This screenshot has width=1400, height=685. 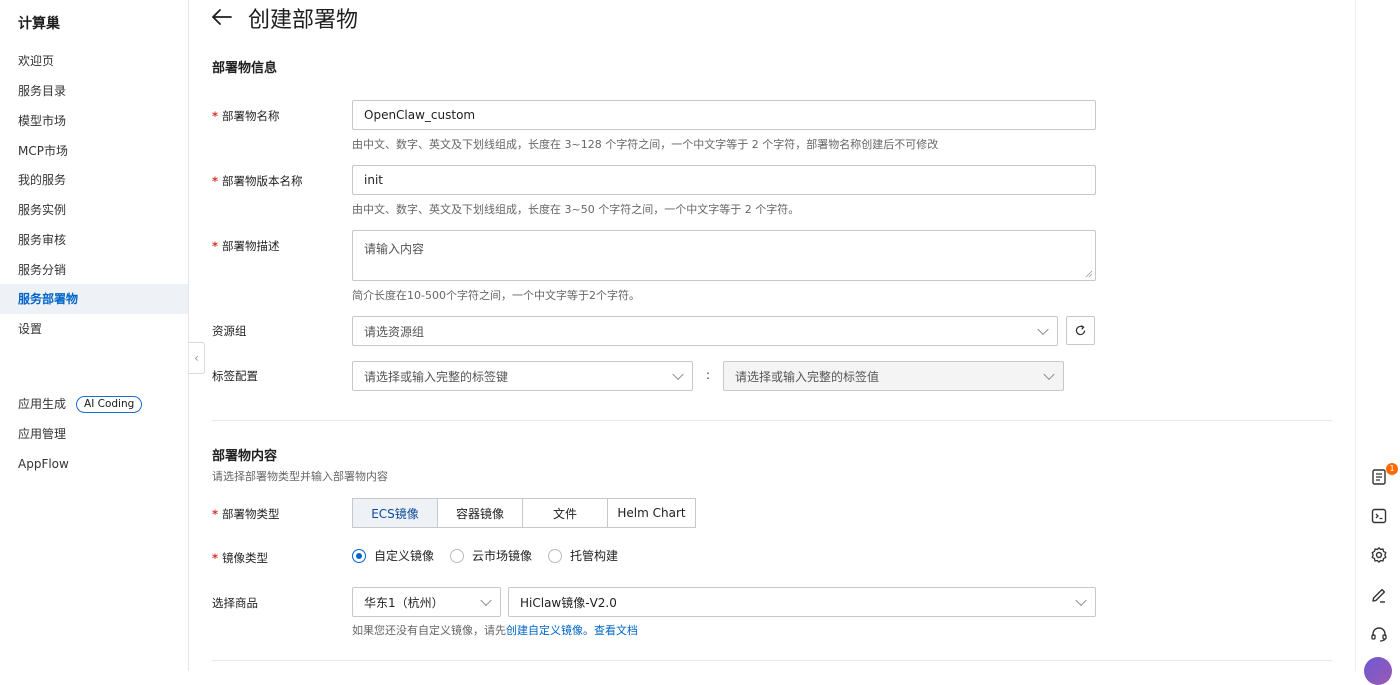 I want to click on settings-icon, so click(x=1379, y=555).